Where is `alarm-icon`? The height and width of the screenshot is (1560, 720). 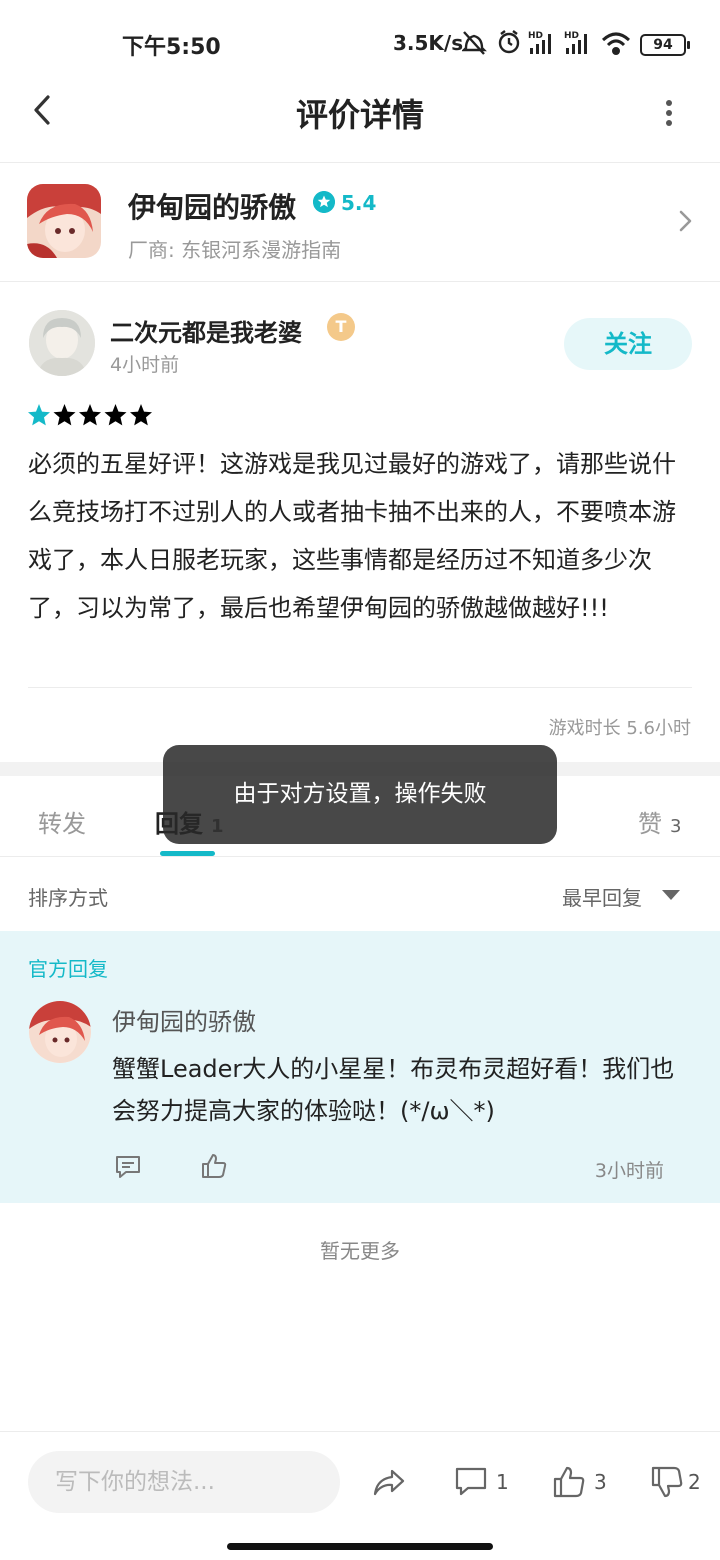
alarm-icon is located at coordinates (509, 42).